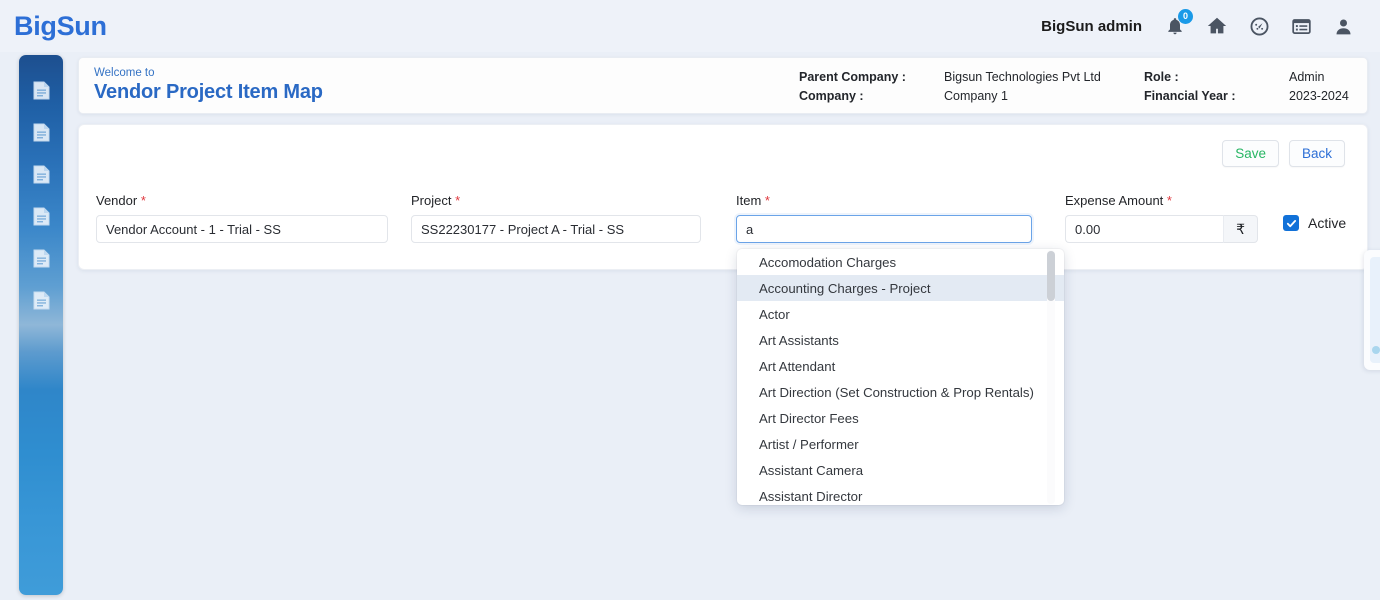  I want to click on active-checkbox, so click(1291, 223).